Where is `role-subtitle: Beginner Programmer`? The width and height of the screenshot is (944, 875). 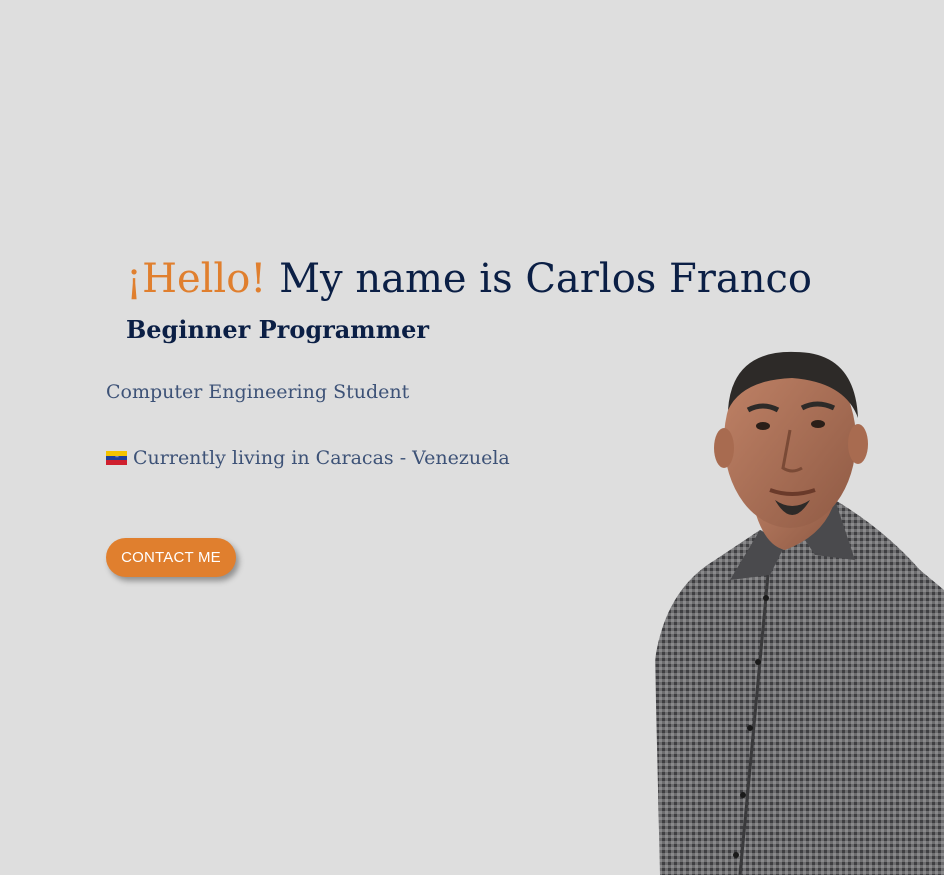 role-subtitle: Beginner Programmer is located at coordinates (277, 329).